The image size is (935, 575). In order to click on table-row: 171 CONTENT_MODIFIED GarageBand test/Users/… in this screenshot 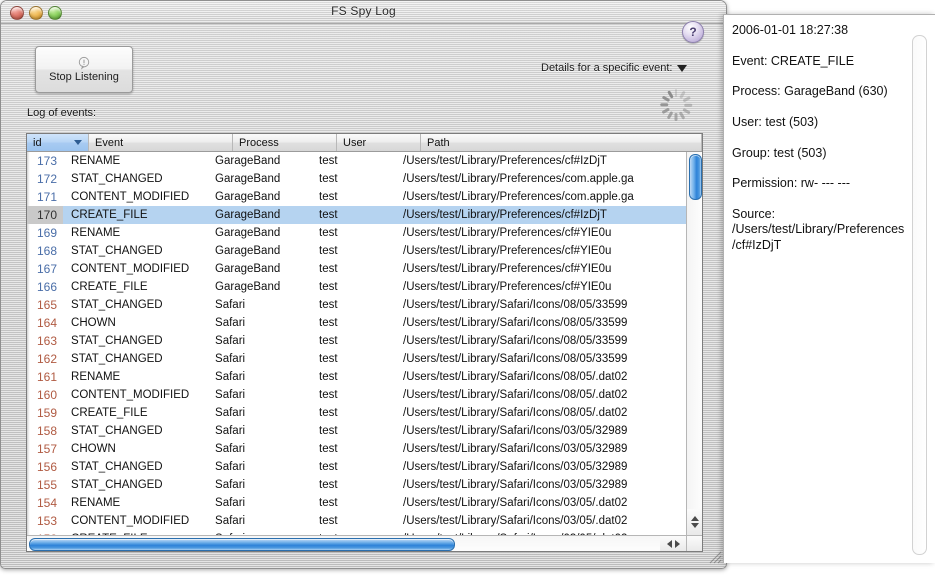, I will do `click(364, 197)`.